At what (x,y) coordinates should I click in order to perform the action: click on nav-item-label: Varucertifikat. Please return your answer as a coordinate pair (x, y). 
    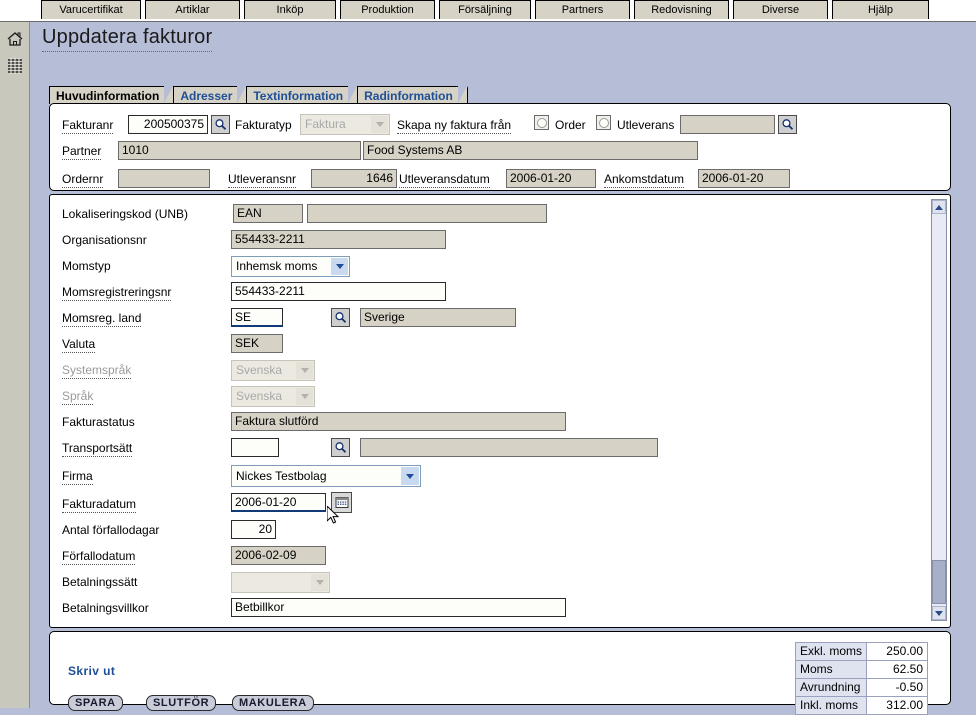
    Looking at the image, I should click on (91, 10).